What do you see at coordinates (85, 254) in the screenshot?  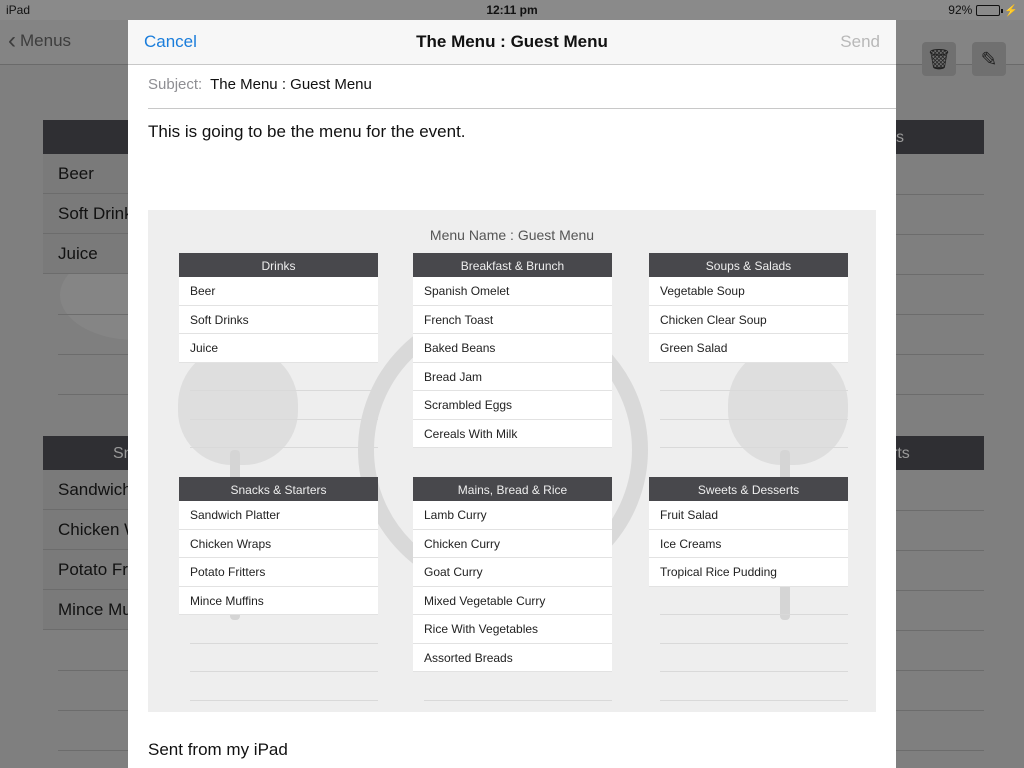 I see `background-list-item: Juice` at bounding box center [85, 254].